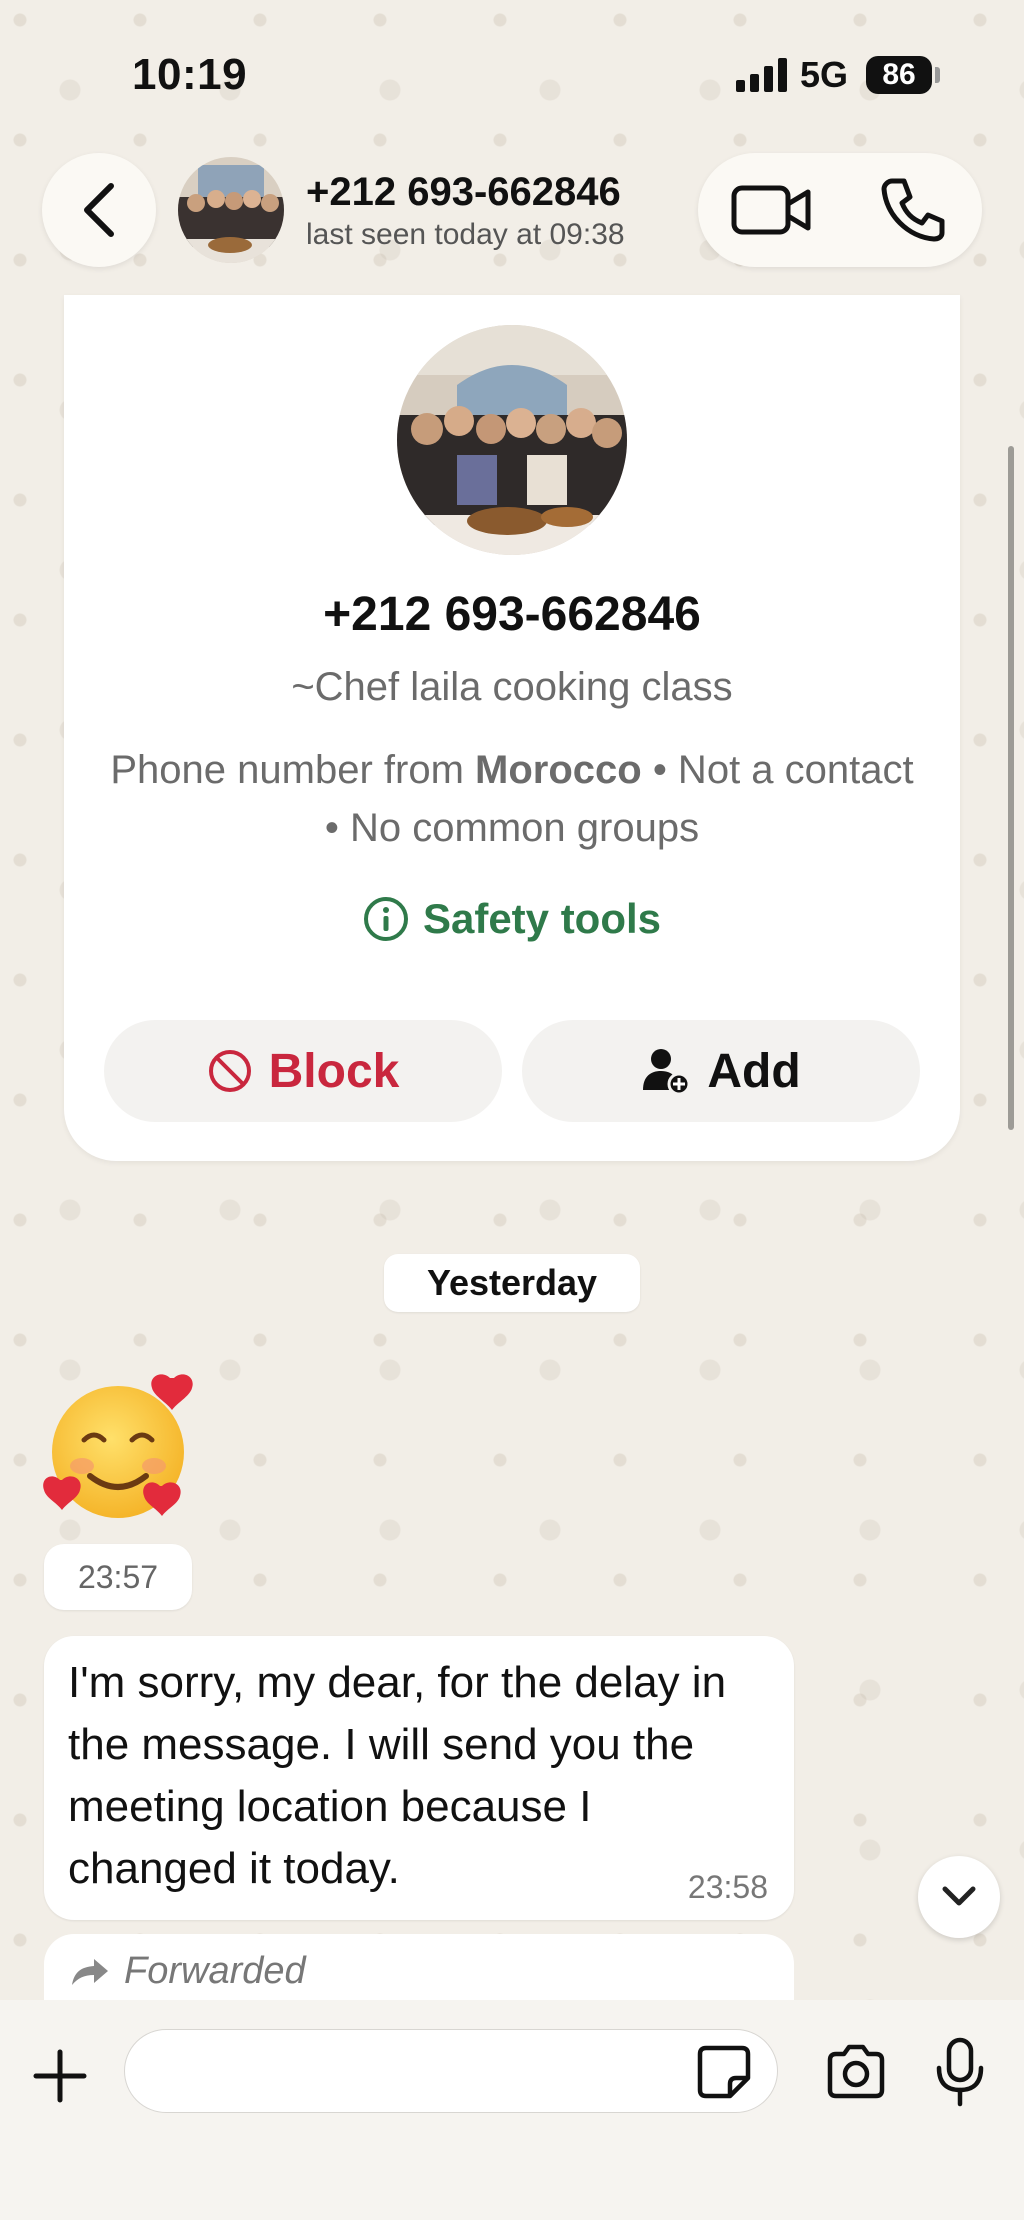  What do you see at coordinates (385, 919) in the screenshot?
I see `info-circle-icon` at bounding box center [385, 919].